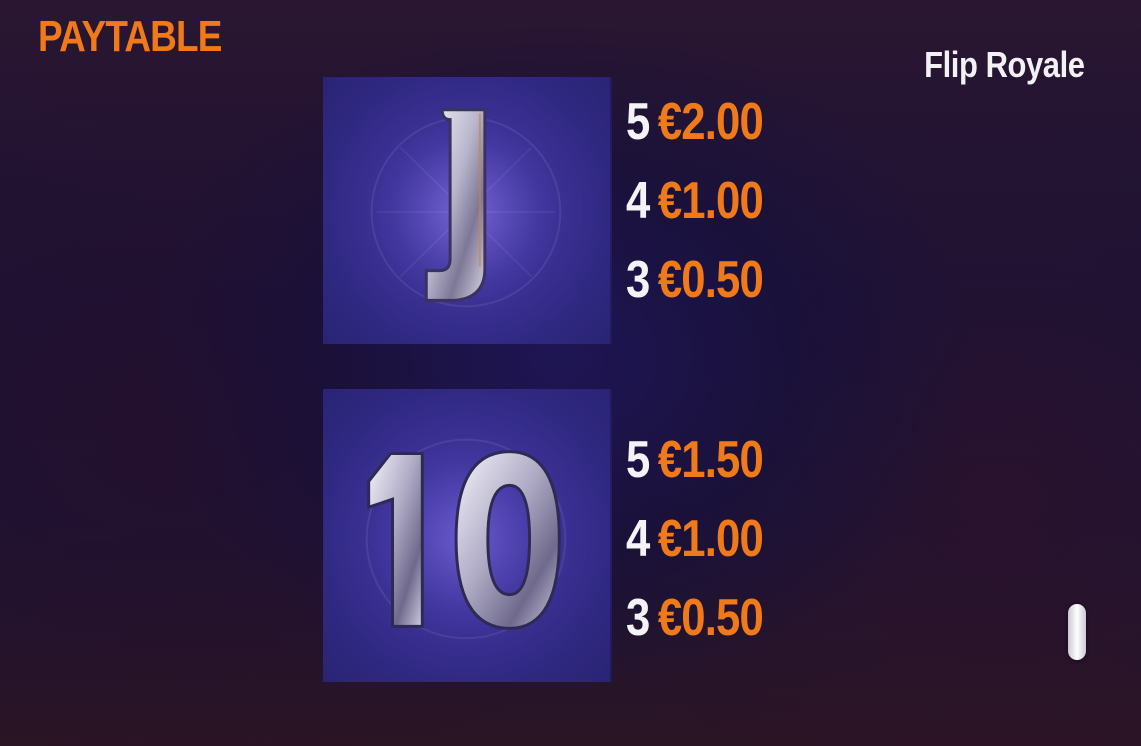 The width and height of the screenshot is (1141, 746). I want to click on scrollbar-thumb, so click(1077, 632).